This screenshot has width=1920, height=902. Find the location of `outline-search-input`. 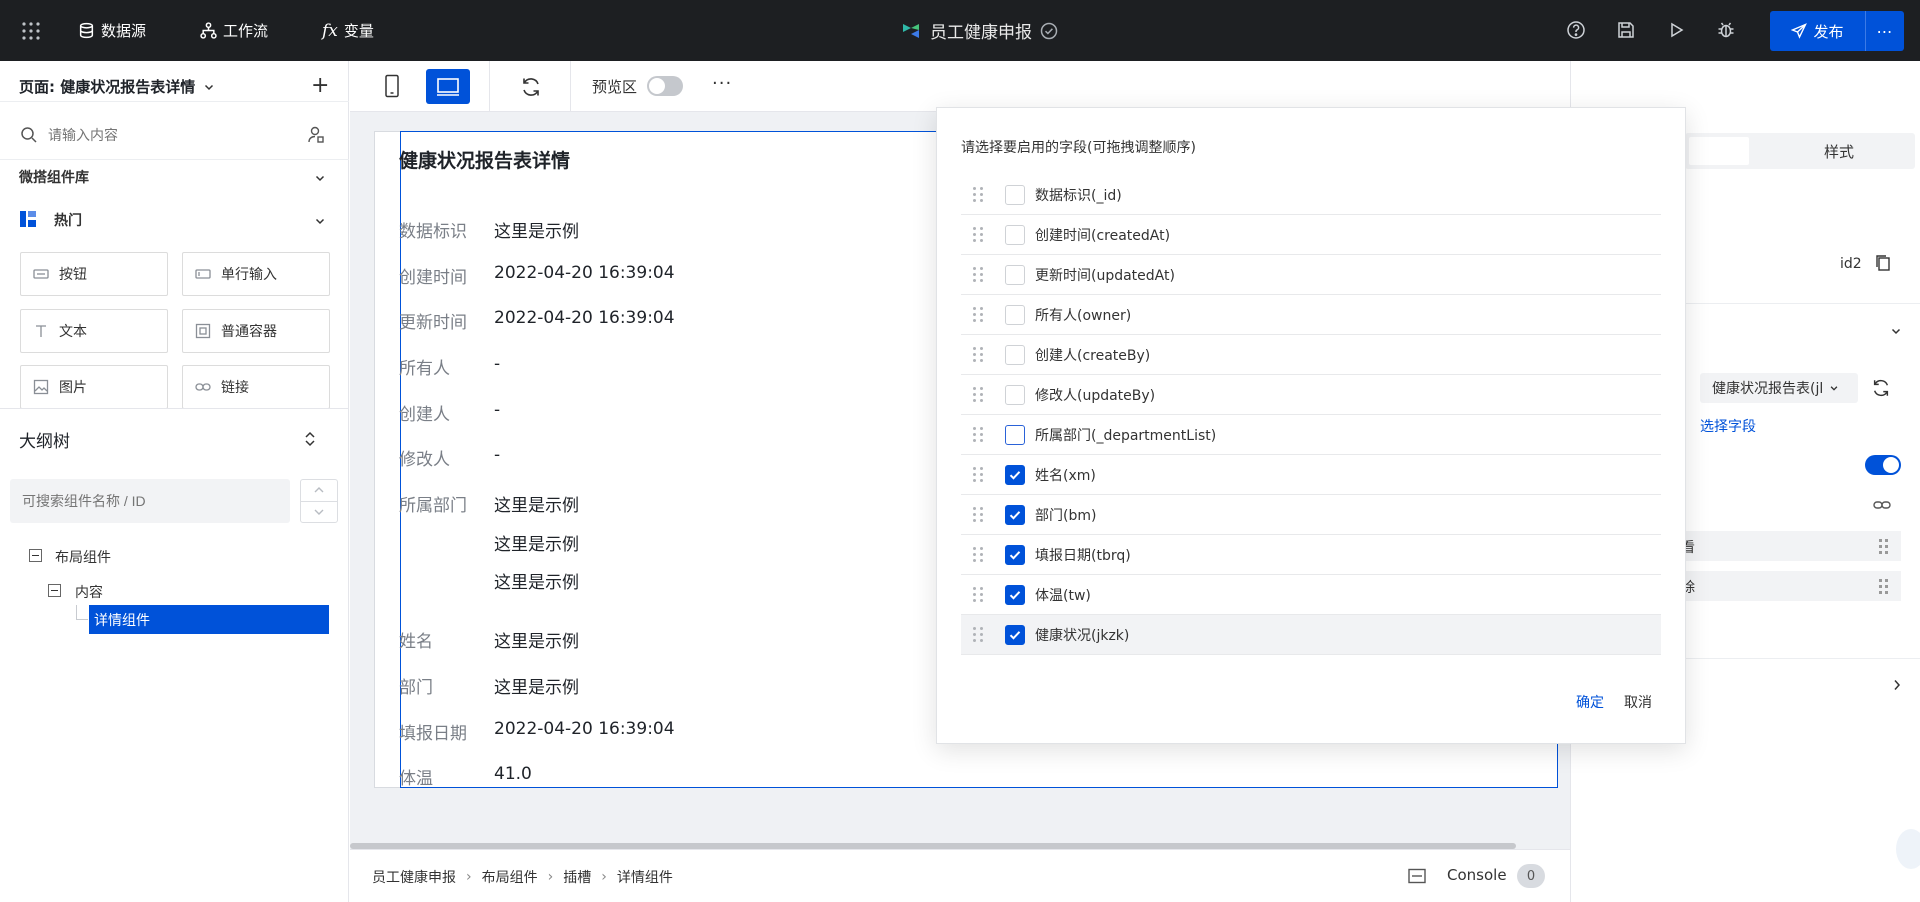

outline-search-input is located at coordinates (150, 501).